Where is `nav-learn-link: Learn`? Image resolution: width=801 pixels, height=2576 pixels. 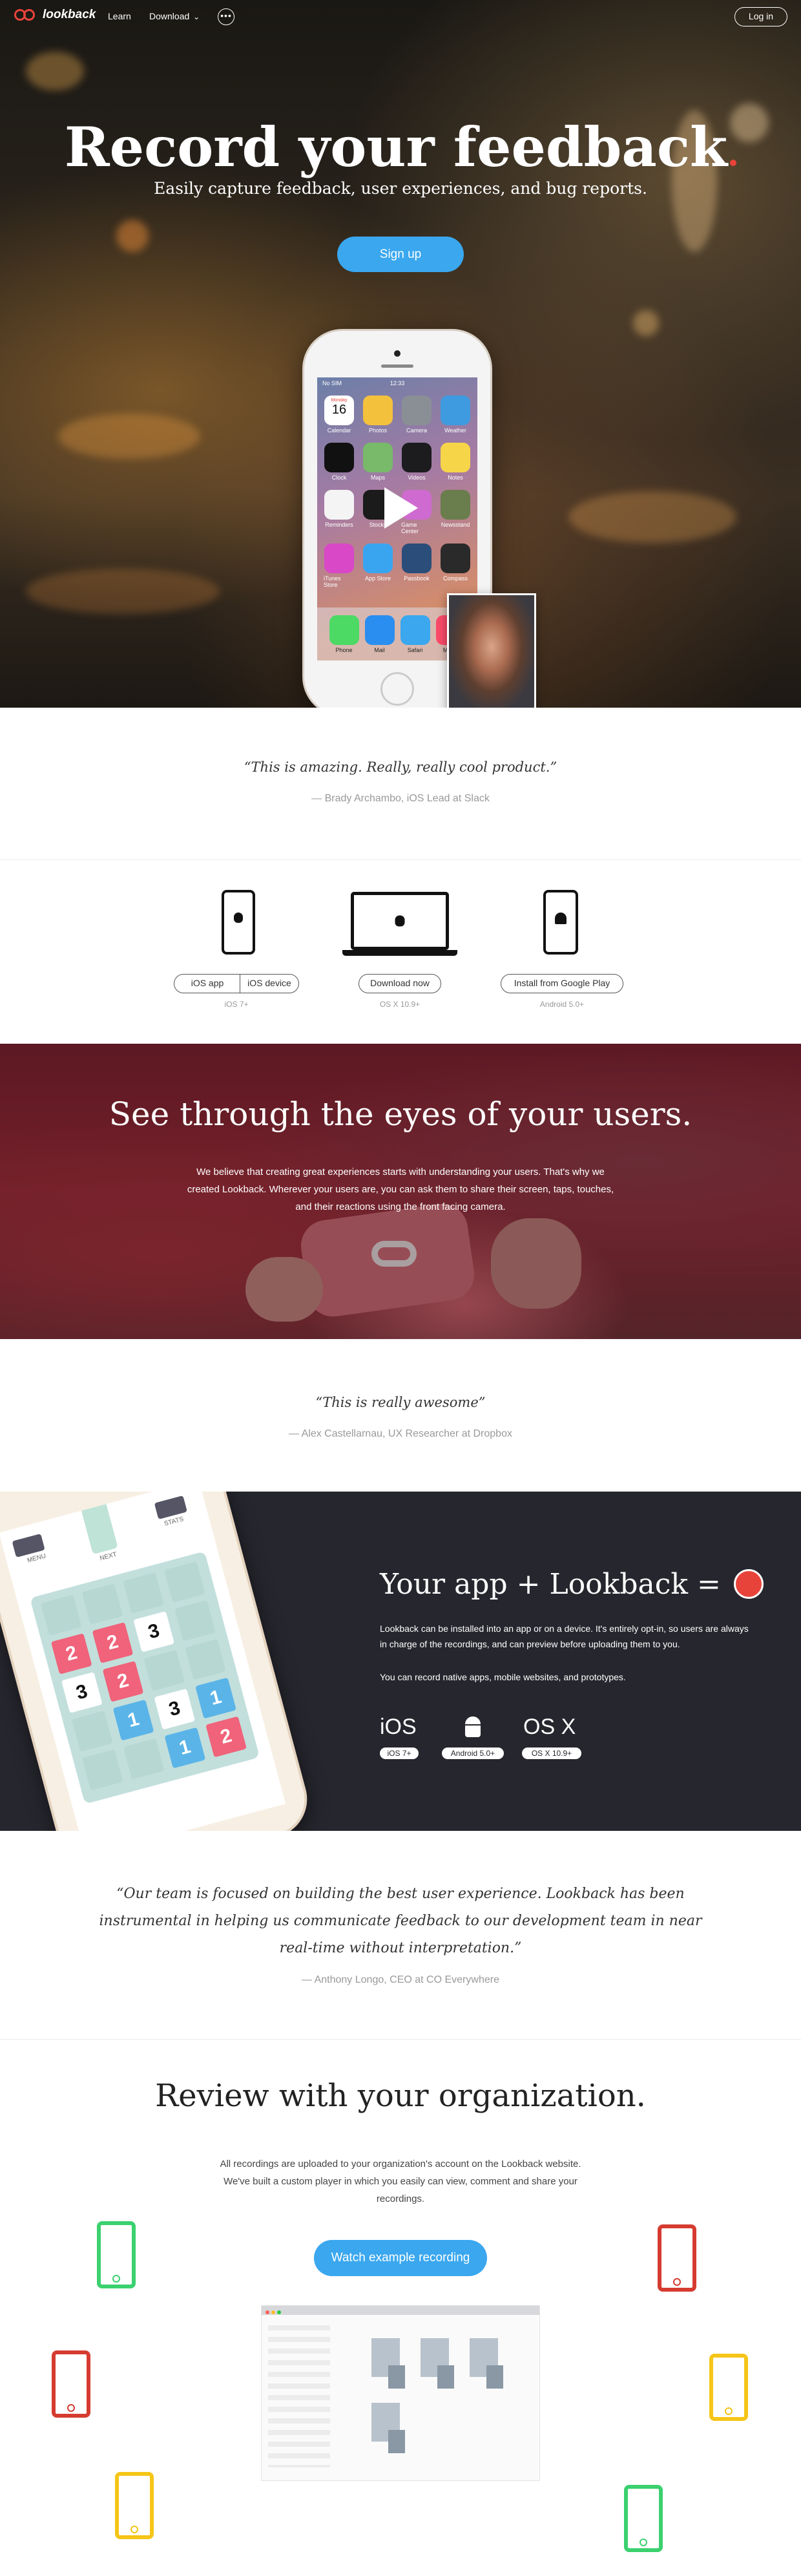
nav-learn-link: Learn is located at coordinates (119, 16).